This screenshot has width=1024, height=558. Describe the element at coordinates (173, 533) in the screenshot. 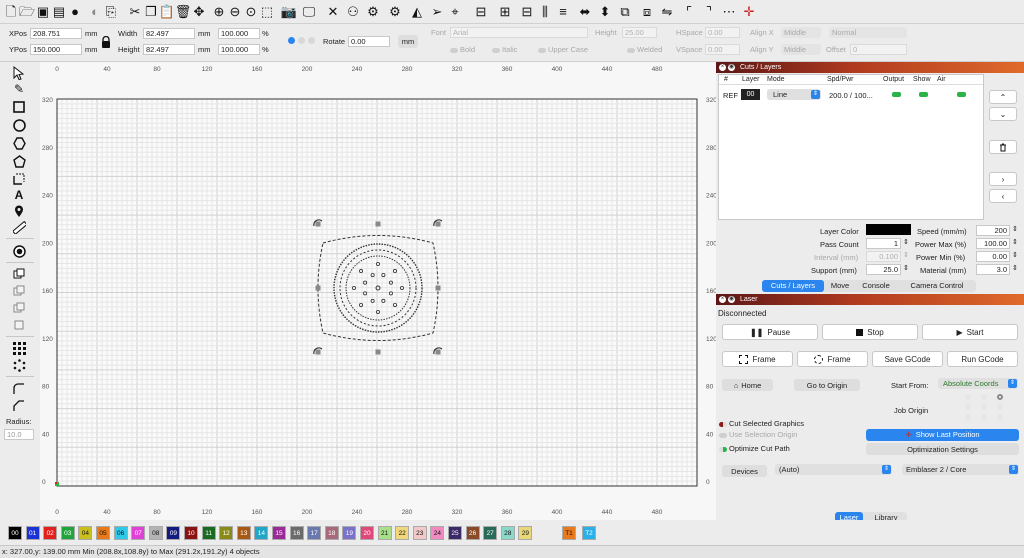

I see `palette-swatch-09: 09` at that location.